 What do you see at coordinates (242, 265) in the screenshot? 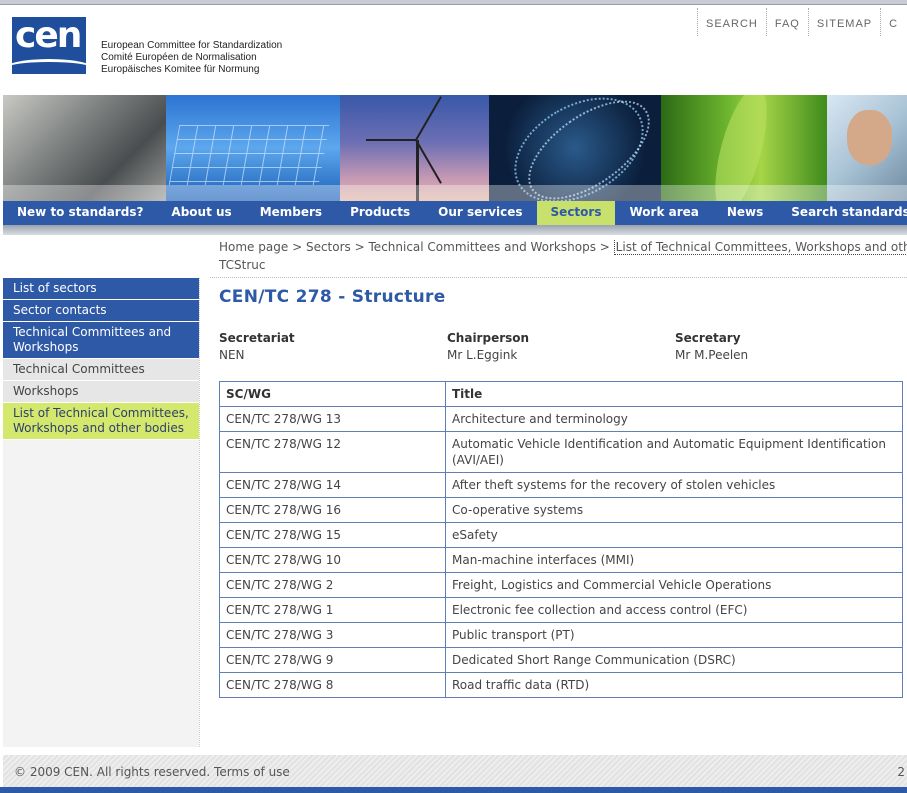
I see `breadcrumb-sub: TCStruc` at bounding box center [242, 265].